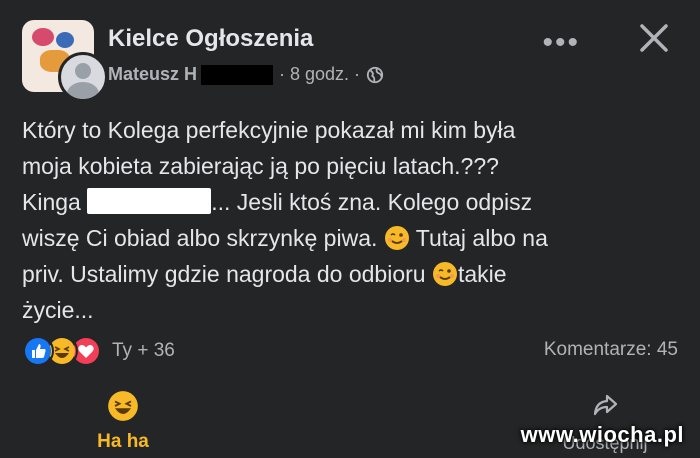  Describe the element at coordinates (611, 350) in the screenshot. I see `comments-count: Komentarze: 45` at that location.